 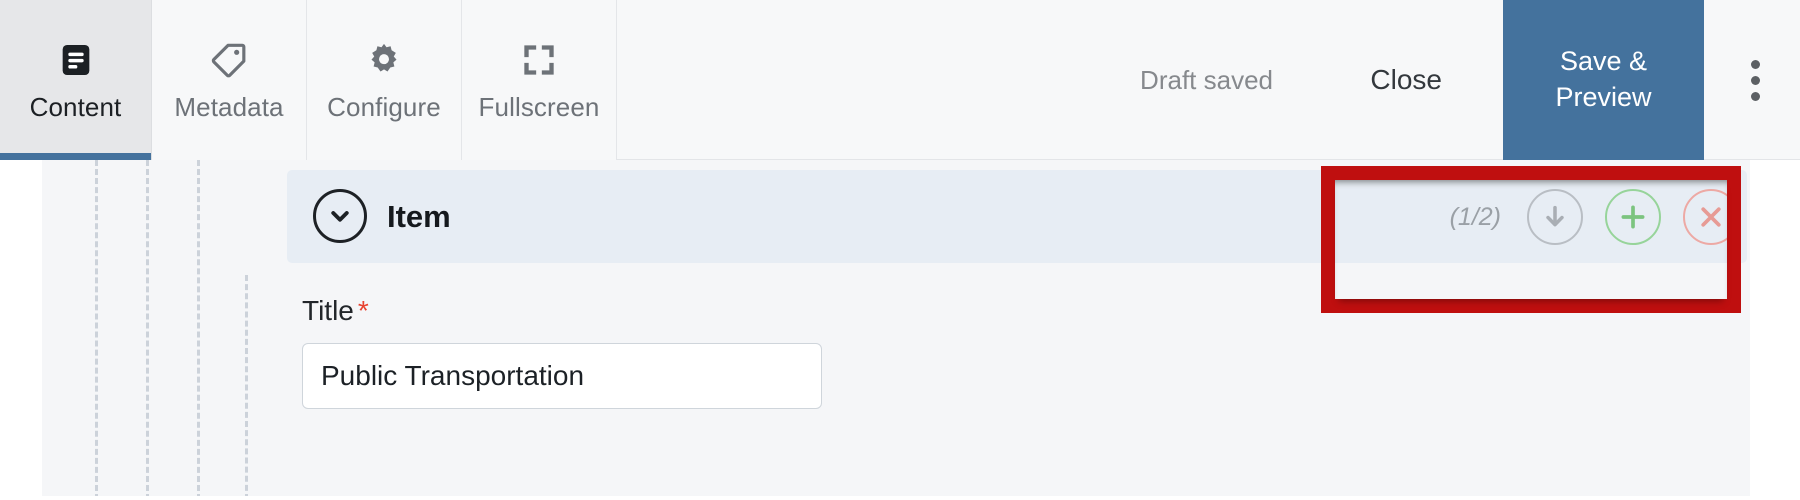 What do you see at coordinates (363, 310) in the screenshot?
I see `required-marker: *` at bounding box center [363, 310].